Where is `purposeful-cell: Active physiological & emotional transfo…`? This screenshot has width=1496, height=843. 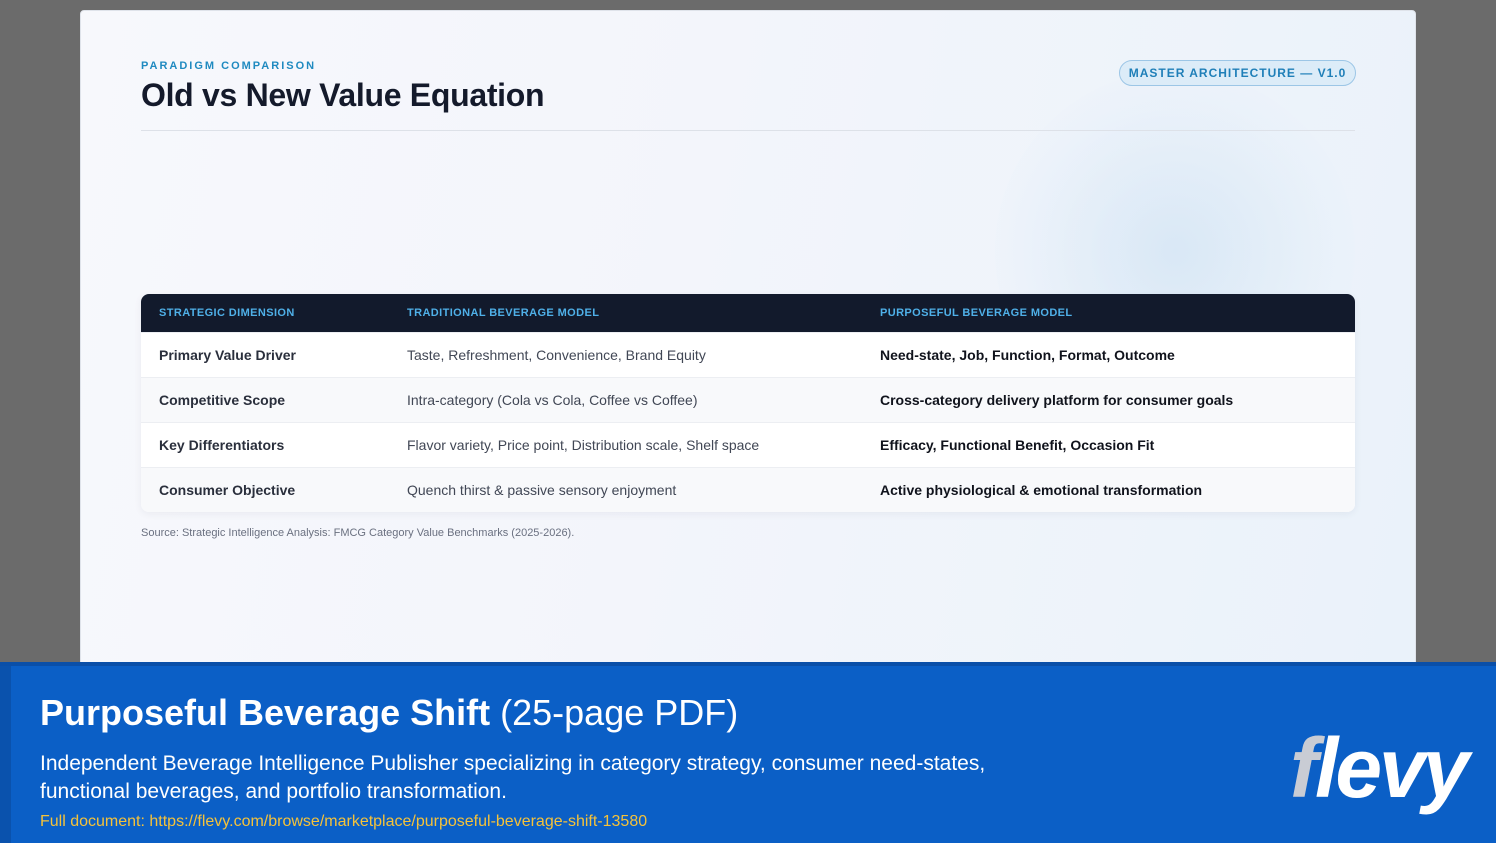
purposeful-cell: Active physiological & emotional transfo… is located at coordinates (1041, 490).